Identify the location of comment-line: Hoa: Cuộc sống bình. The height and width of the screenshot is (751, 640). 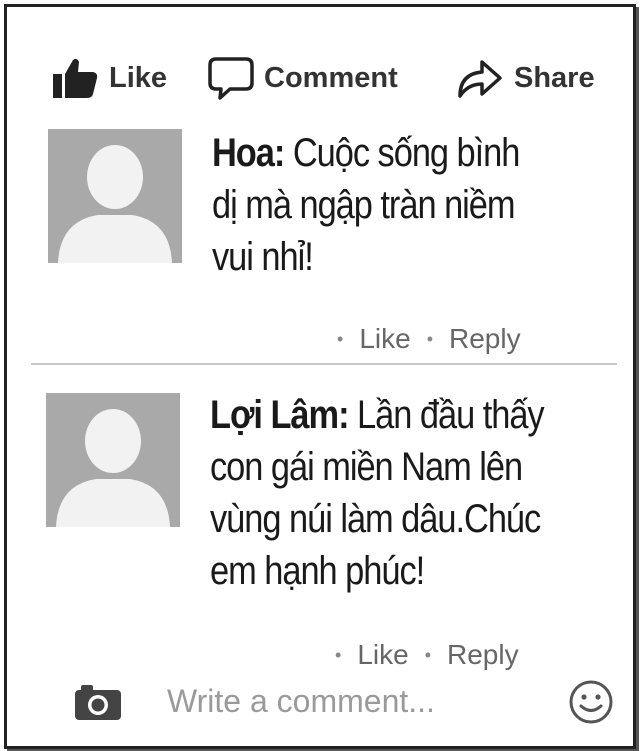
(366, 153).